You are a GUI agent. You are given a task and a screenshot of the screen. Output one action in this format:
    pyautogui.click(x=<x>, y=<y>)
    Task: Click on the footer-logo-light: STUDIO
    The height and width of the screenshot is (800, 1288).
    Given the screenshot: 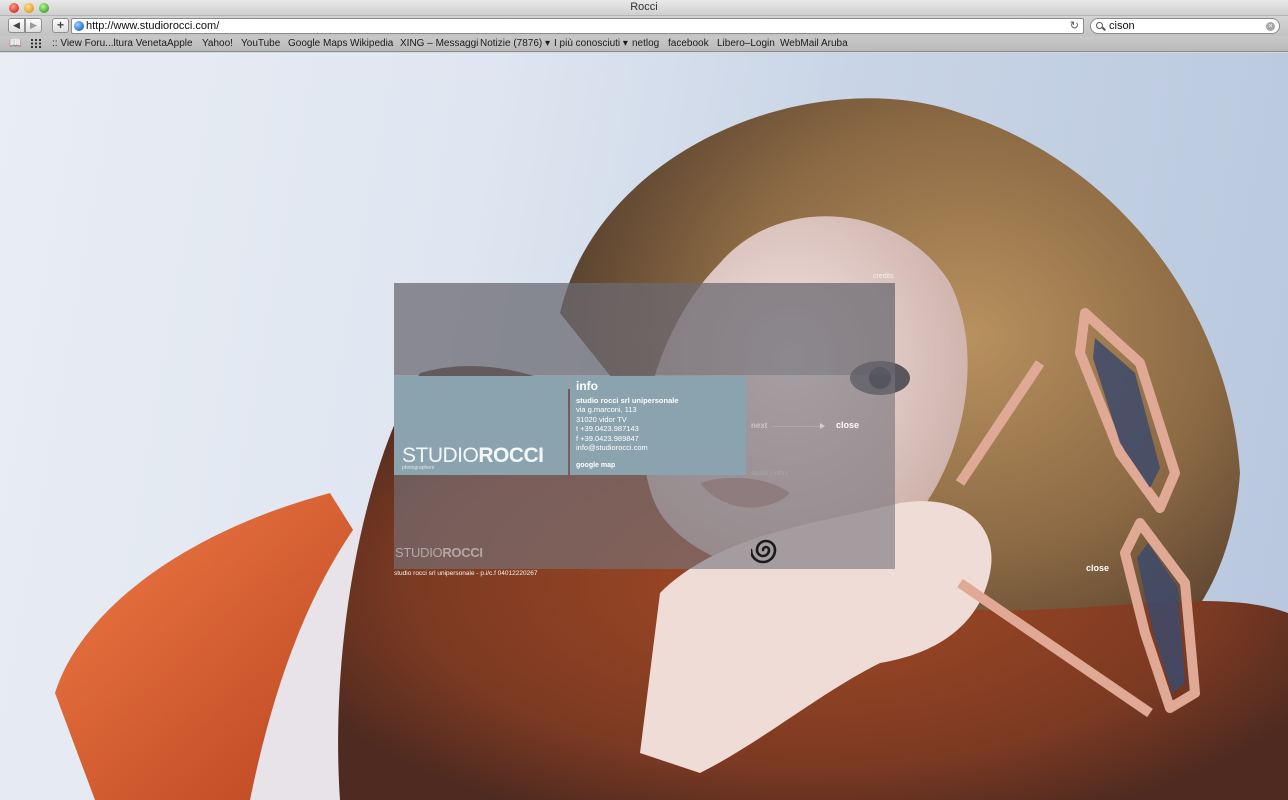 What is the action you would take?
    pyautogui.click(x=419, y=552)
    